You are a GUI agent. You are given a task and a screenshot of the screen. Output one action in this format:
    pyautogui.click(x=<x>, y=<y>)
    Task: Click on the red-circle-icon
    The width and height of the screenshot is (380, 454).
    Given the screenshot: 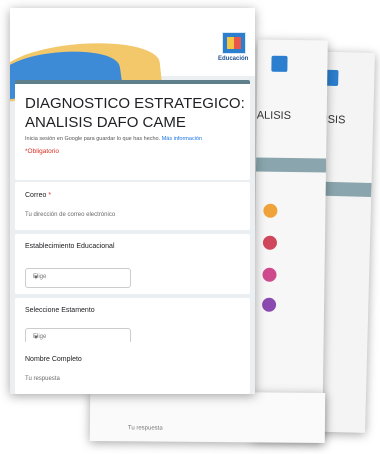 What is the action you would take?
    pyautogui.click(x=270, y=242)
    